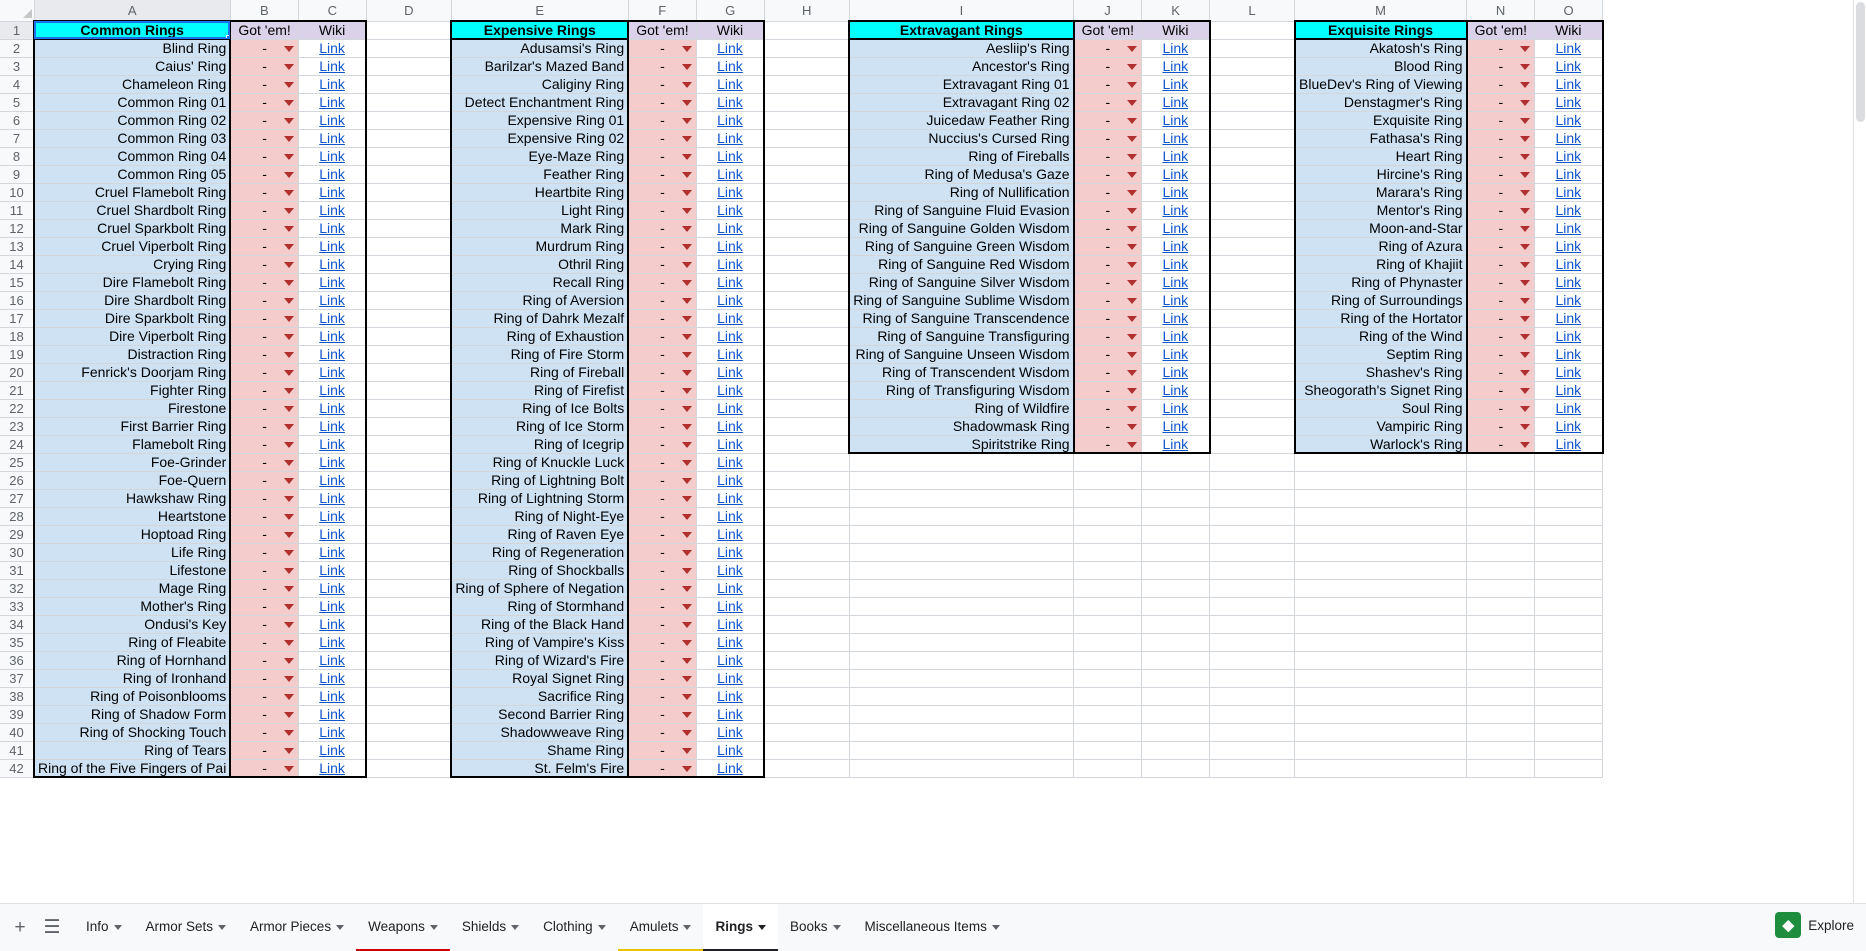  I want to click on empty-cell-H8, so click(806, 156).